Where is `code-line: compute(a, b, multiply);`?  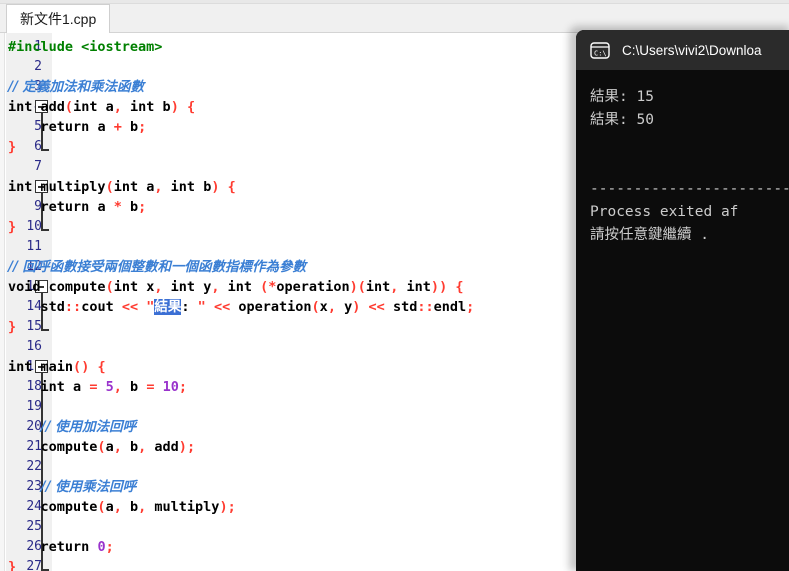
code-line: compute(a, b, multiply); is located at coordinates (122, 507).